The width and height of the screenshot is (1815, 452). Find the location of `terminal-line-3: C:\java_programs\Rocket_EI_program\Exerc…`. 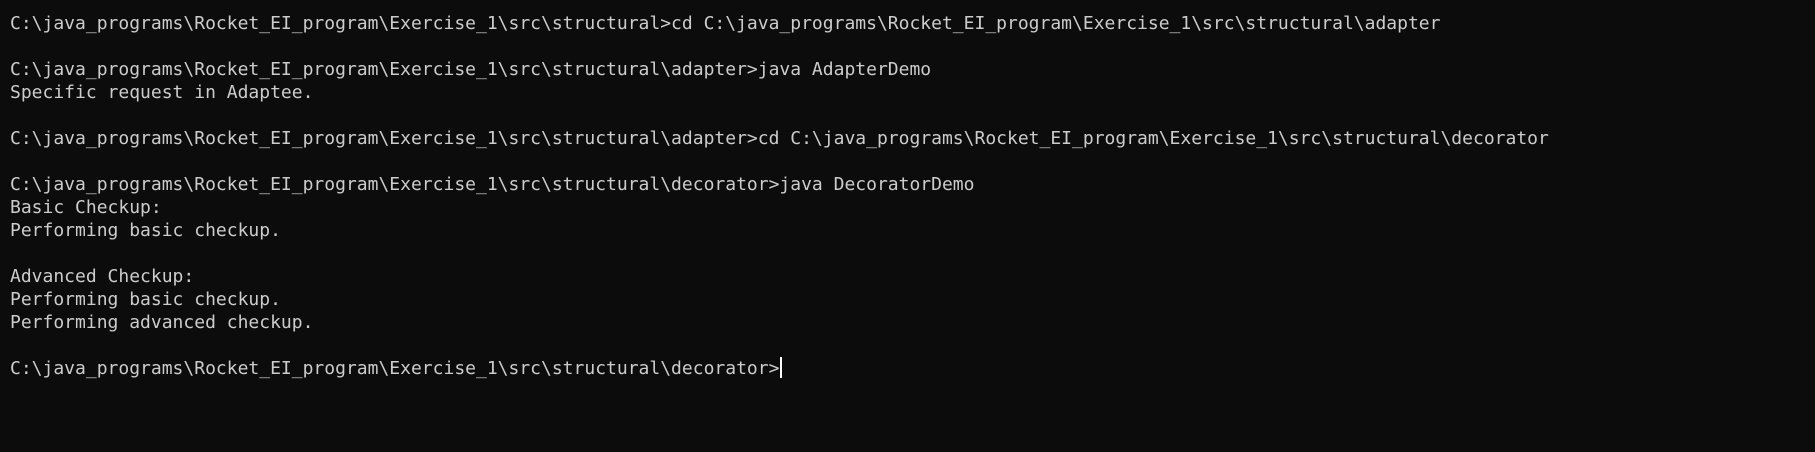

terminal-line-3: C:\java_programs\Rocket_EI_program\Exerc… is located at coordinates (471, 69).